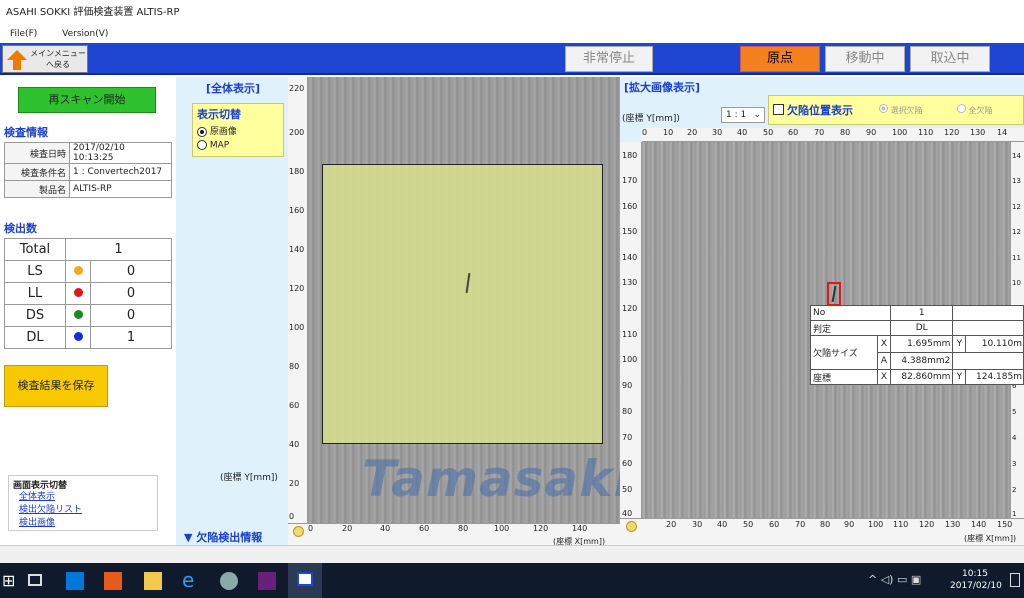  Describe the element at coordinates (917, 313) in the screenshot. I see `table-row: No 1` at that location.